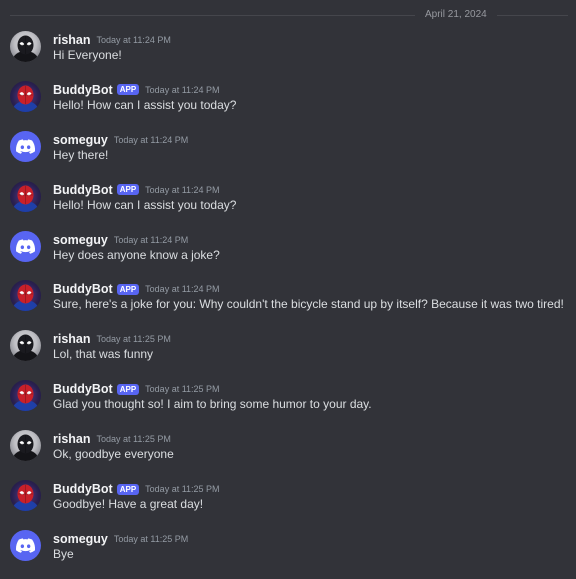 Image resolution: width=576 pixels, height=579 pixels. What do you see at coordinates (288, 155) in the screenshot?
I see `message: someguy Today at 11:24 PM Hey there!` at bounding box center [288, 155].